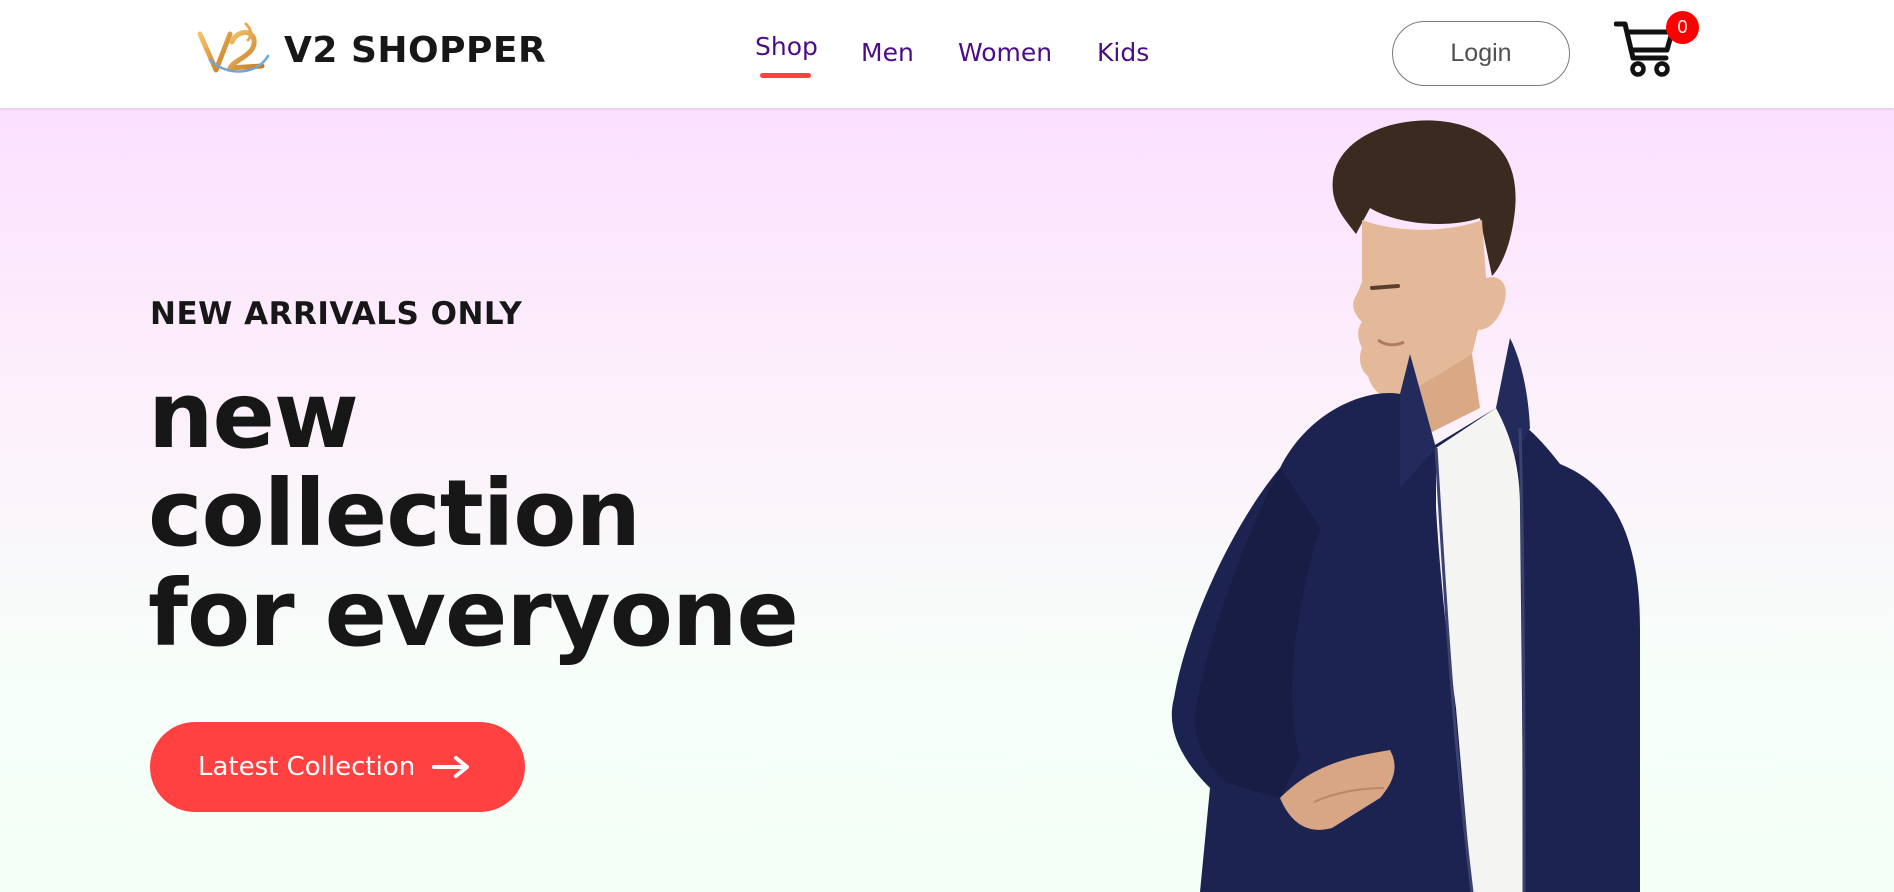  Describe the element at coordinates (451, 767) in the screenshot. I see `arrow-right-icon` at that location.